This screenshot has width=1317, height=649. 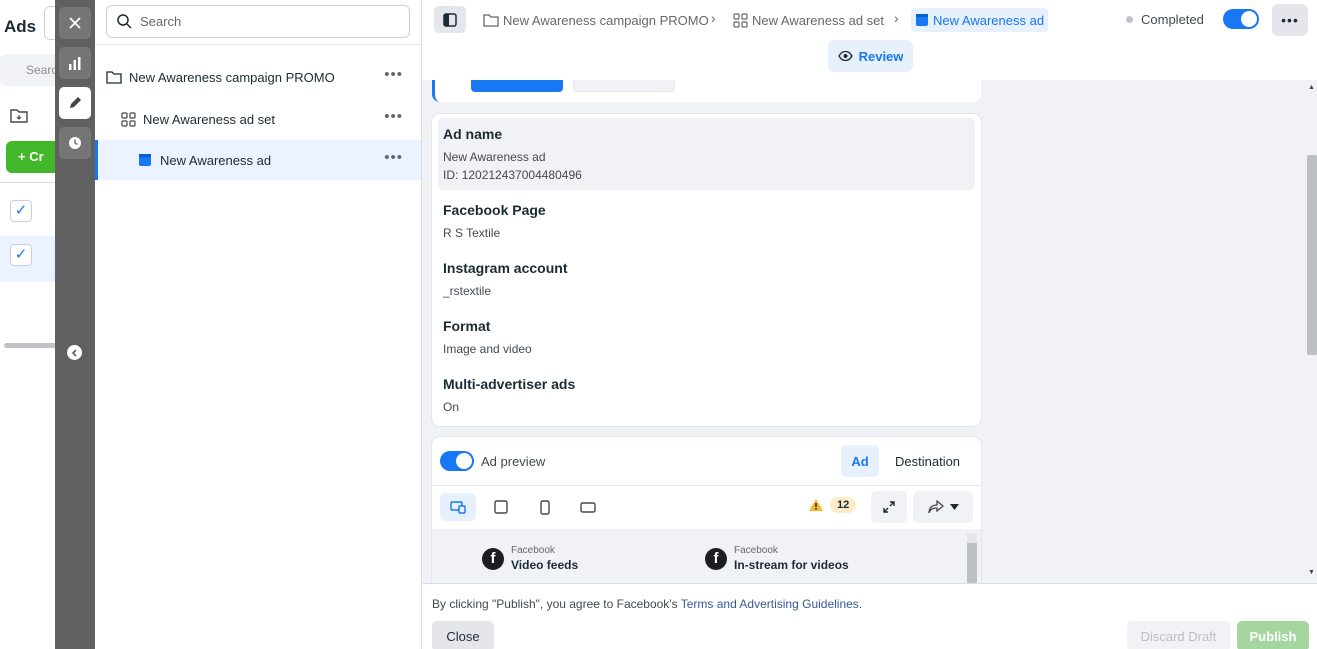 What do you see at coordinates (20, 26) in the screenshot?
I see `ads-title: Ads` at bounding box center [20, 26].